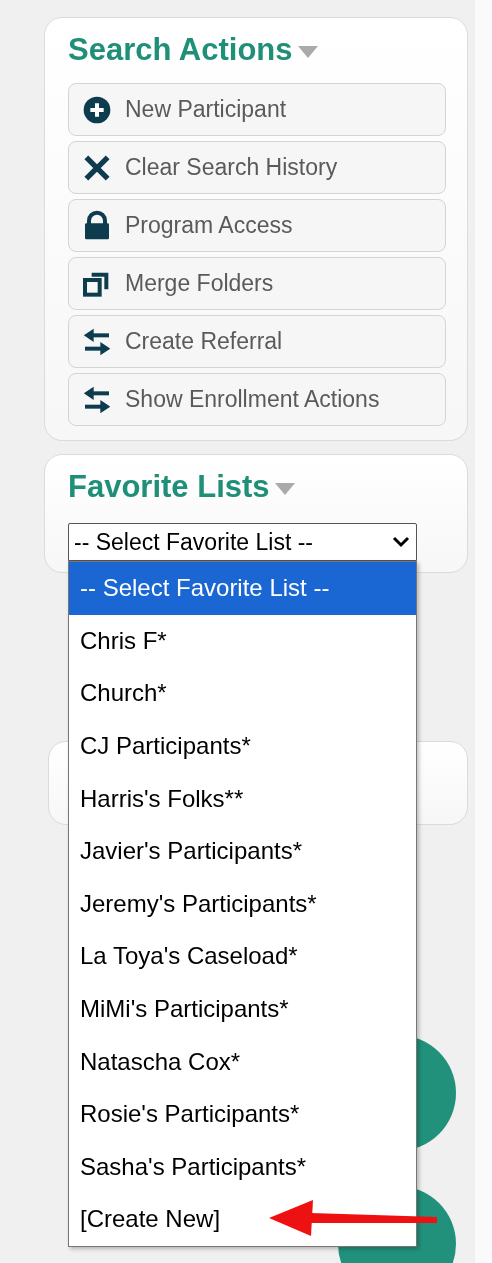 Image resolution: width=492 pixels, height=1263 pixels. What do you see at coordinates (257, 109) in the screenshot?
I see `action-button: New Participant` at bounding box center [257, 109].